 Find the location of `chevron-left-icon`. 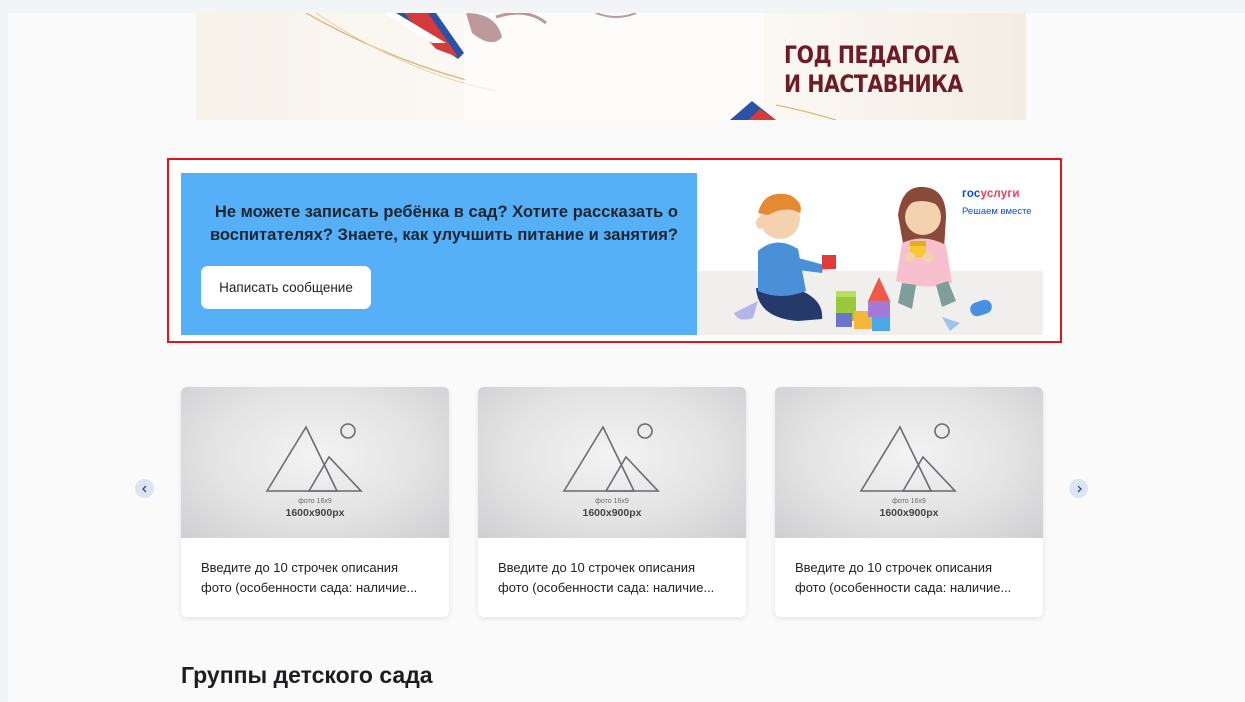

chevron-left-icon is located at coordinates (143, 488).